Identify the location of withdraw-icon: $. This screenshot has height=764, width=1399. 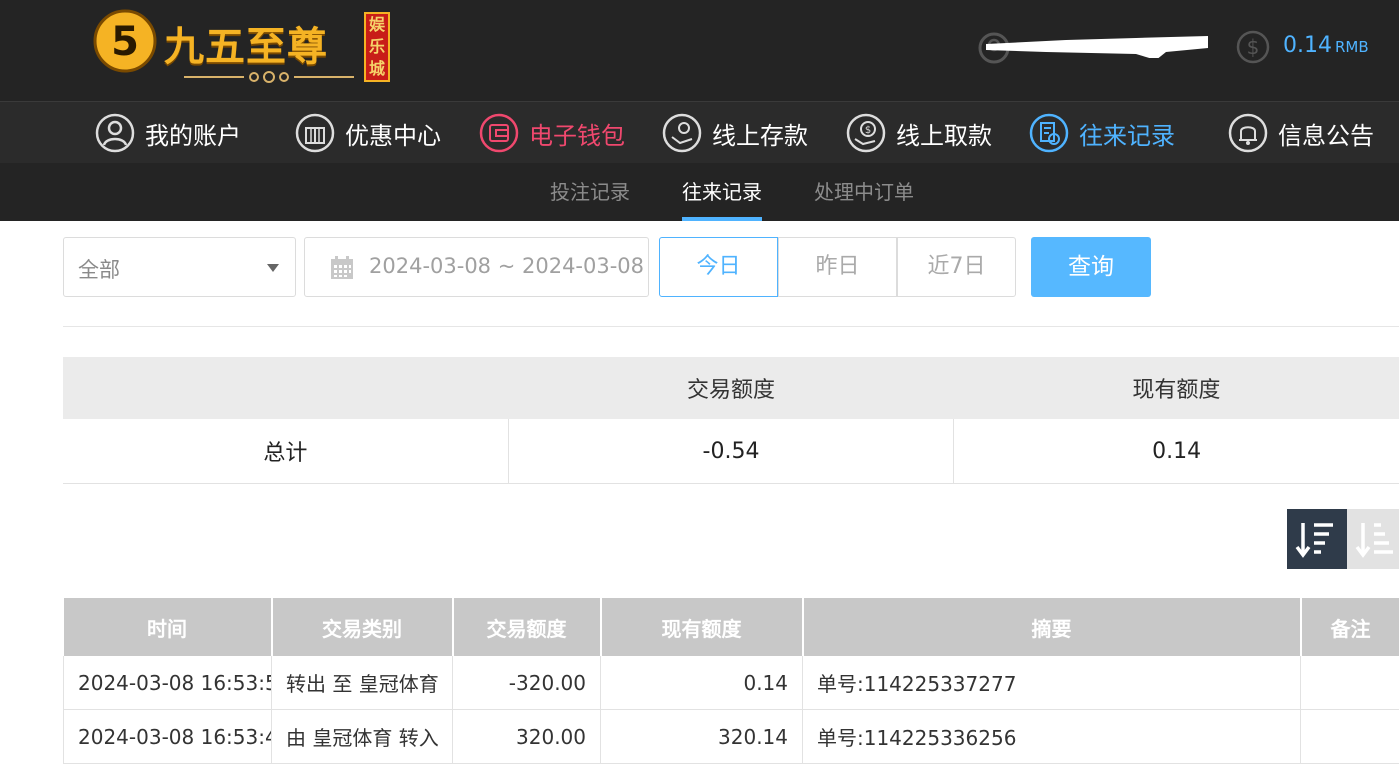
(866, 133).